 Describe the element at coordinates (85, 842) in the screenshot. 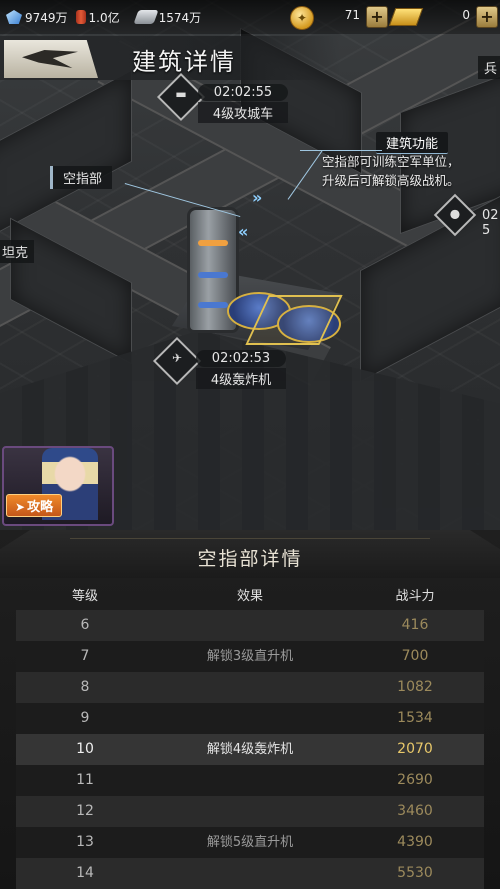

I see `level-cell: 13` at that location.